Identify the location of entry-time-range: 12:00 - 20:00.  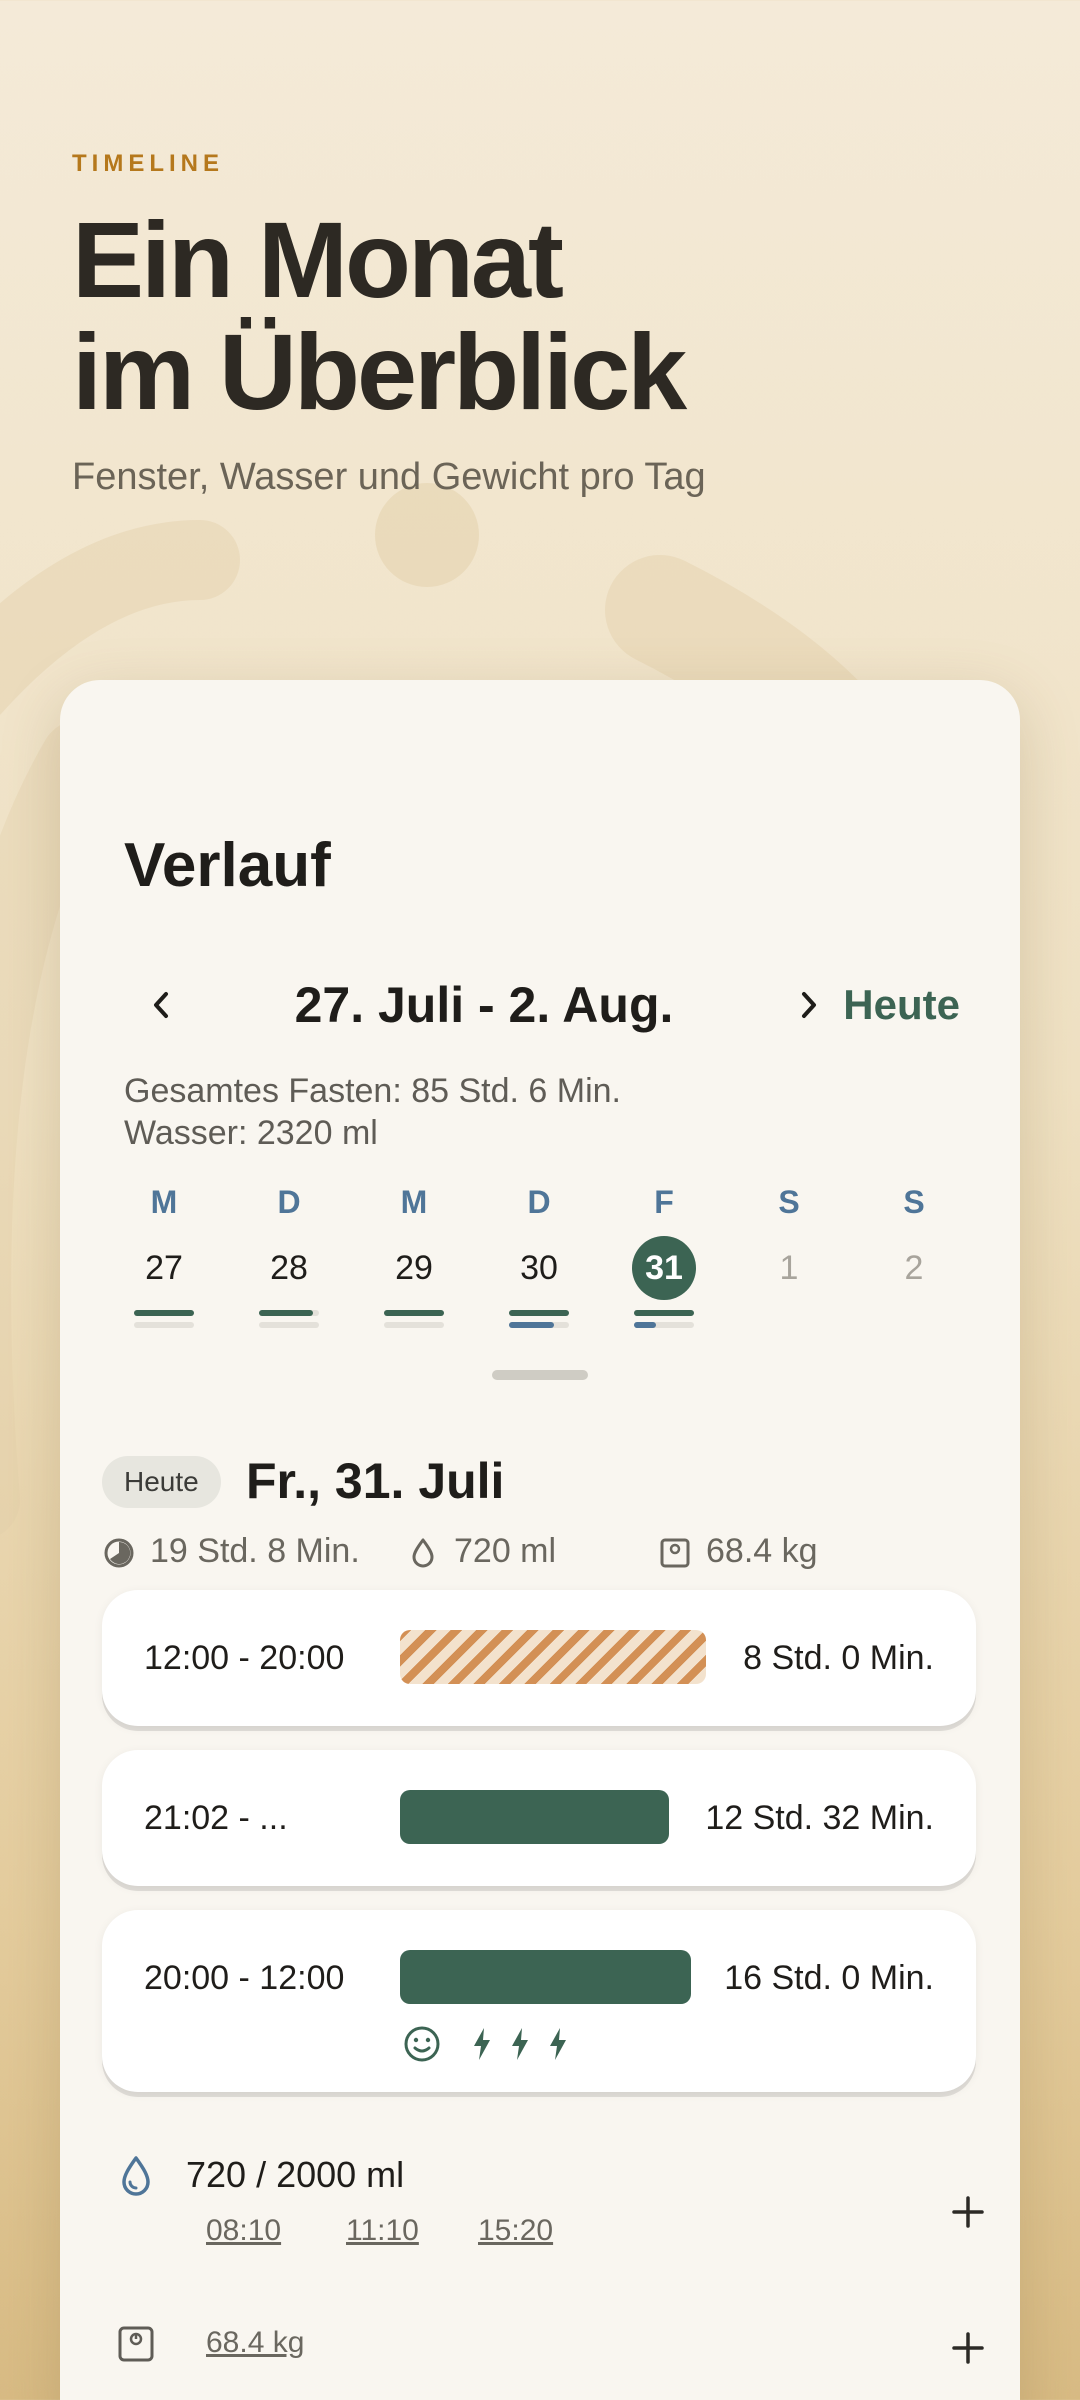
(244, 1658).